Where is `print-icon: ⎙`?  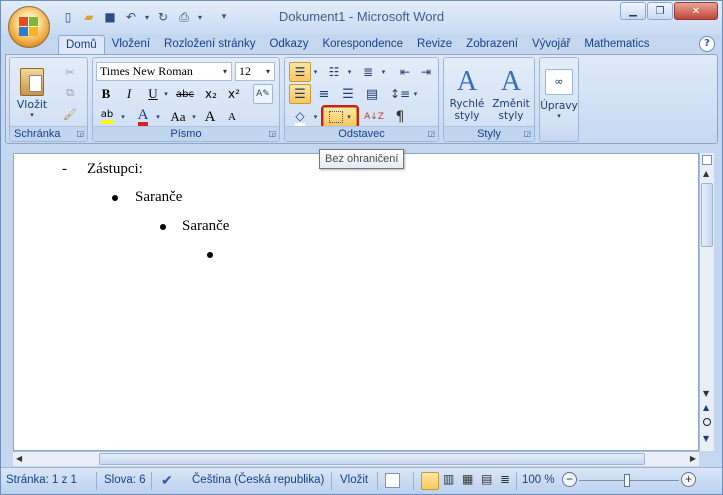 print-icon: ⎙ is located at coordinates (184, 17).